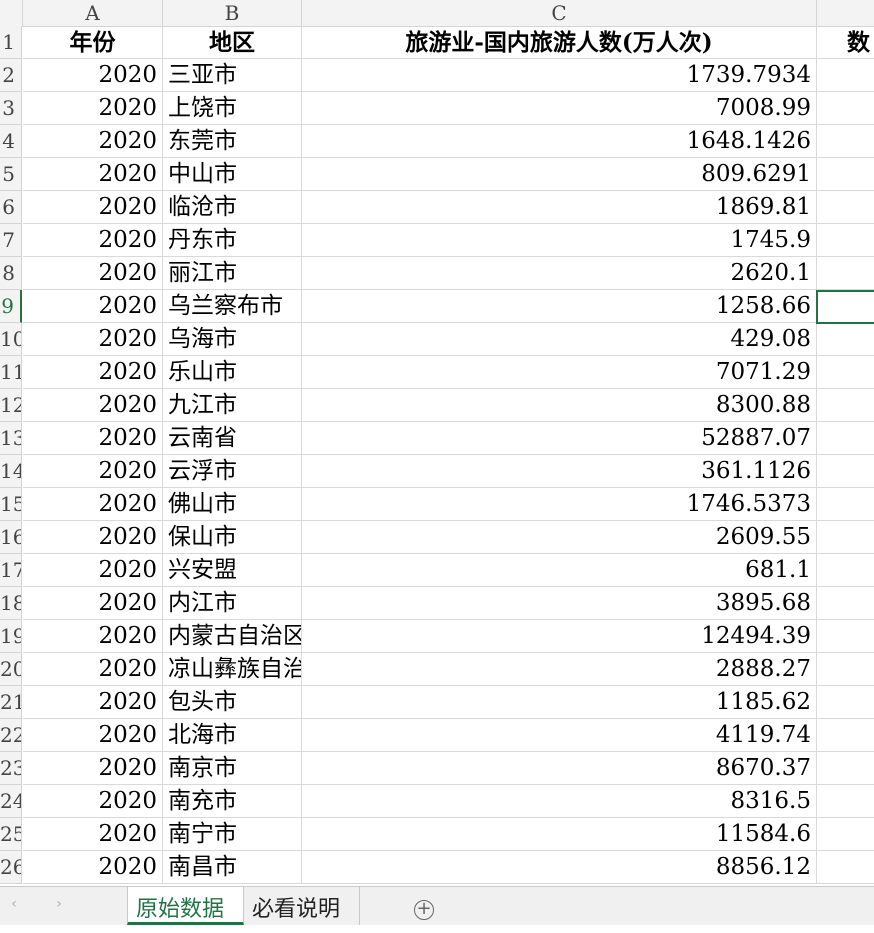 This screenshot has height=933, width=874. What do you see at coordinates (232, 405) in the screenshot?
I see `cell-region: 九江市` at bounding box center [232, 405].